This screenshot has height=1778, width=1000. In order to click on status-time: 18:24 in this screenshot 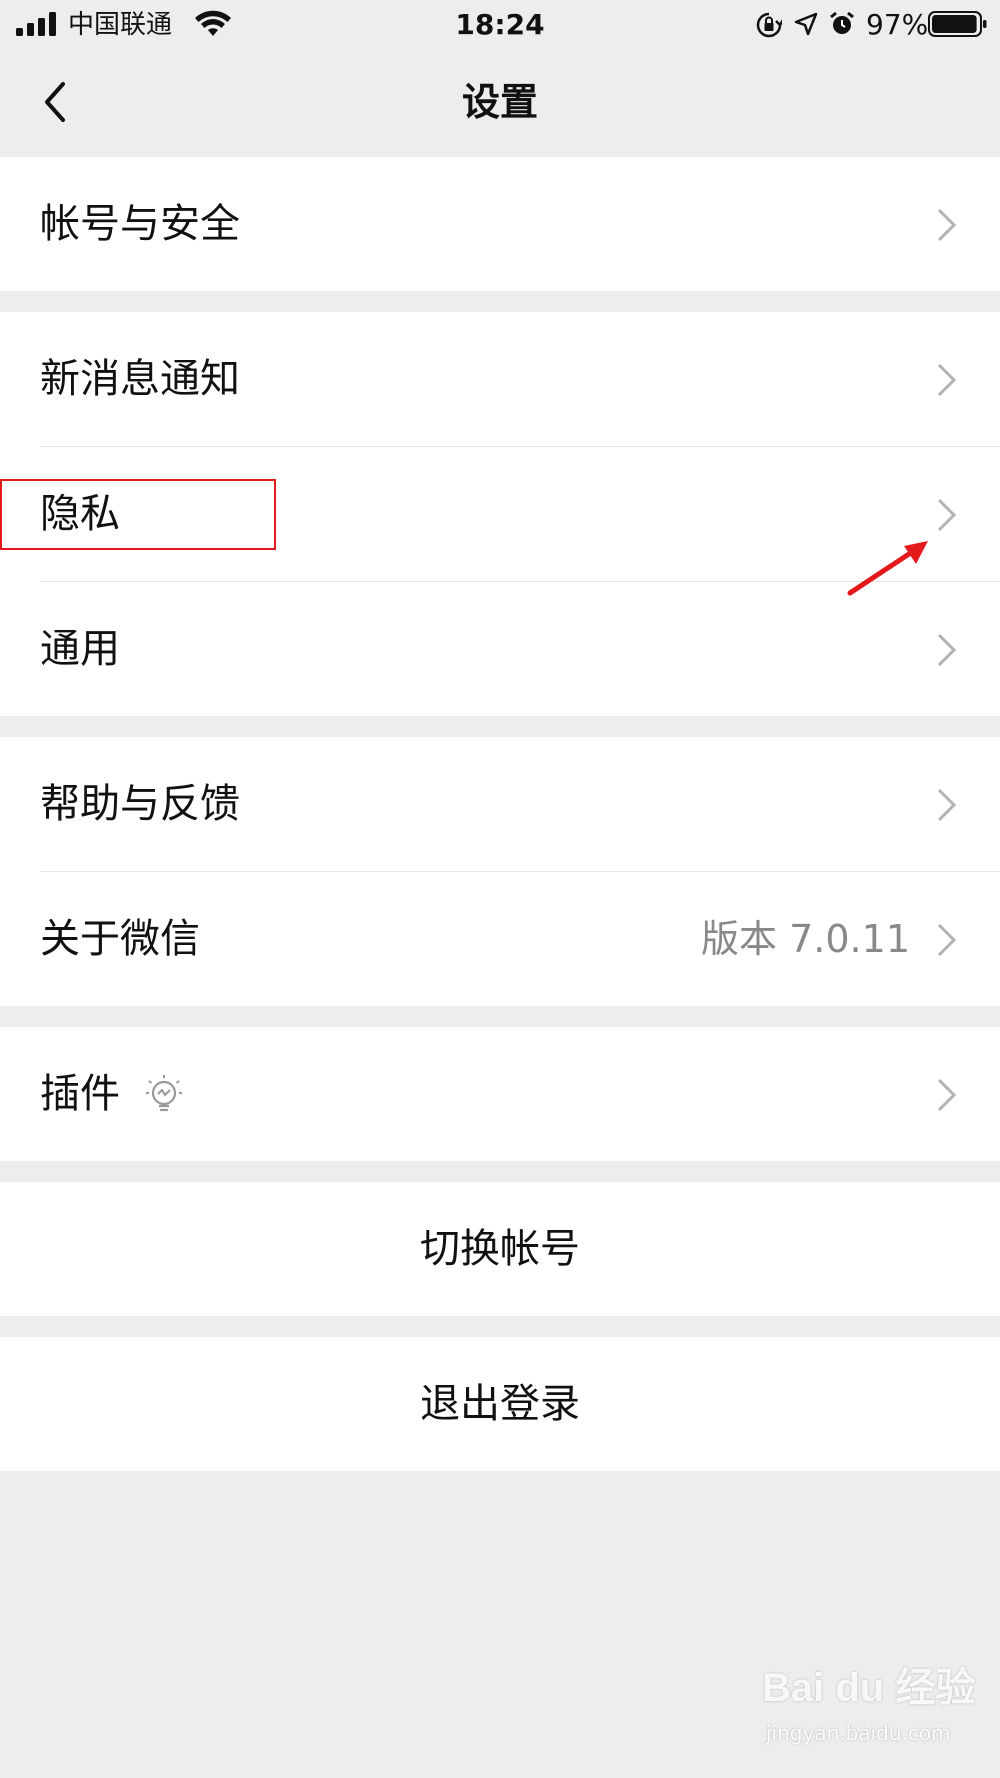, I will do `click(500, 24)`.